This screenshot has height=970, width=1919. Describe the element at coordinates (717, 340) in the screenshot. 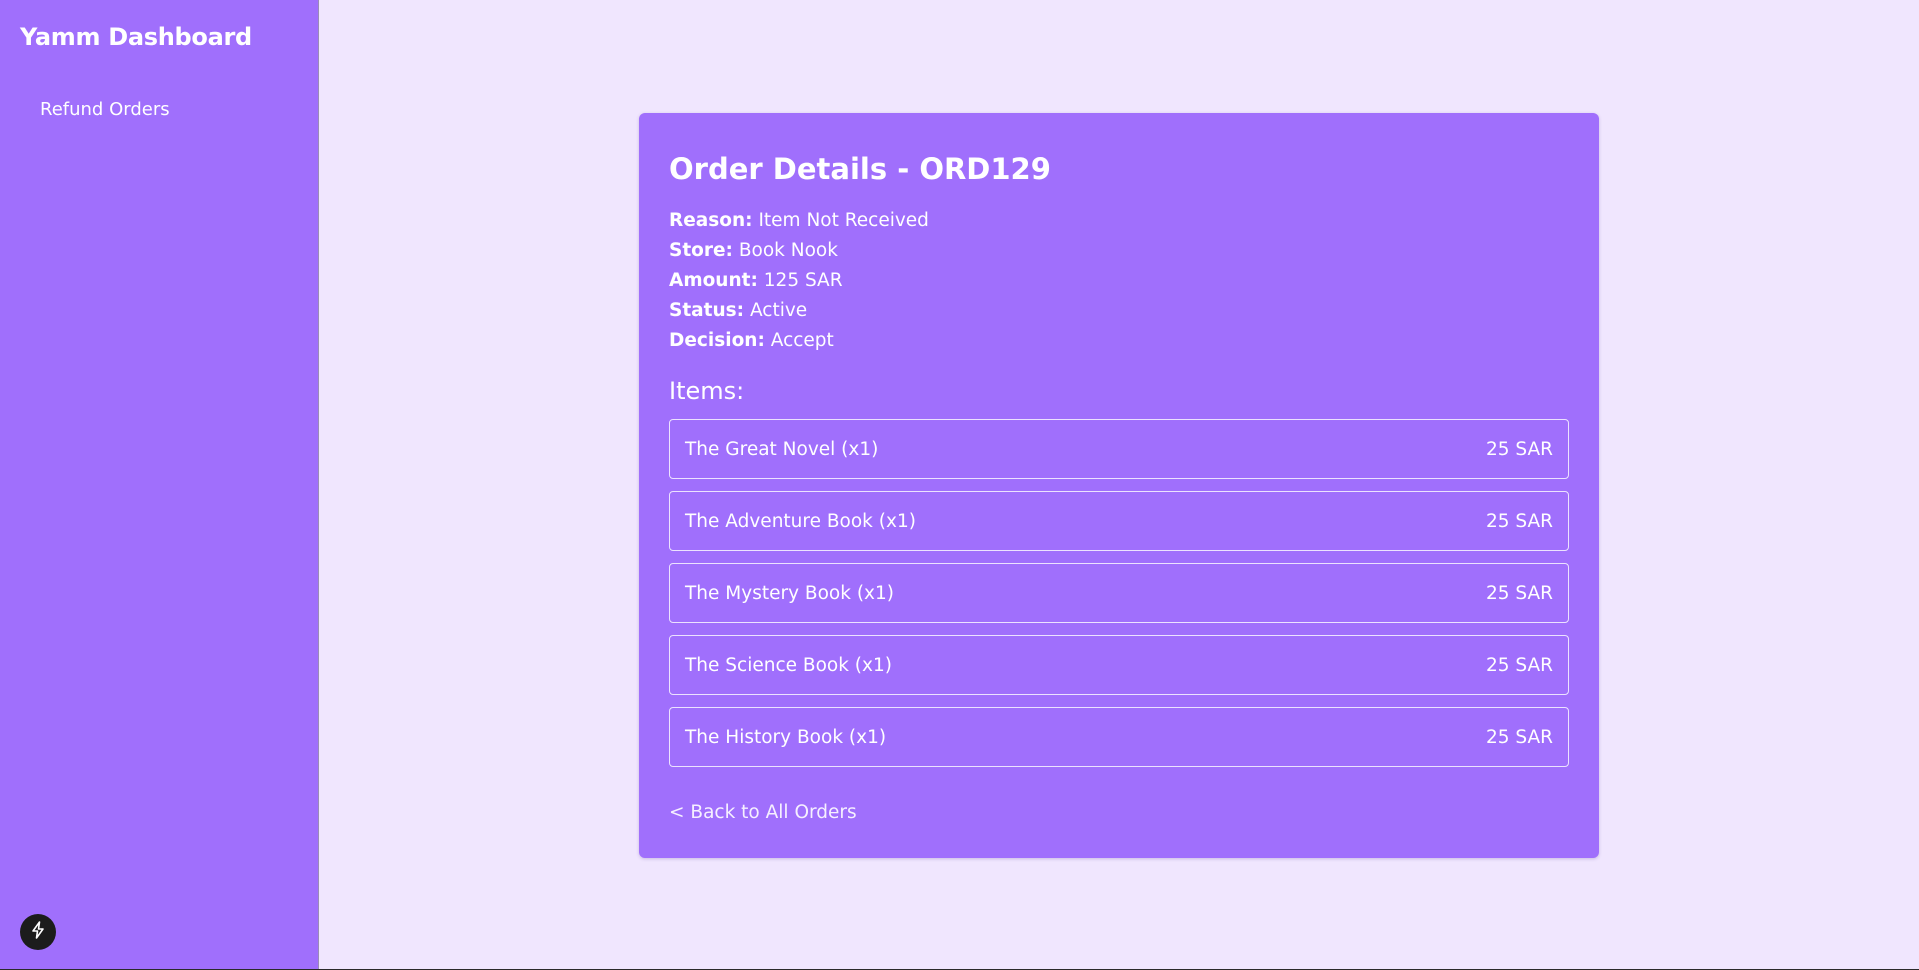

I see `detail-label: Decision:` at that location.